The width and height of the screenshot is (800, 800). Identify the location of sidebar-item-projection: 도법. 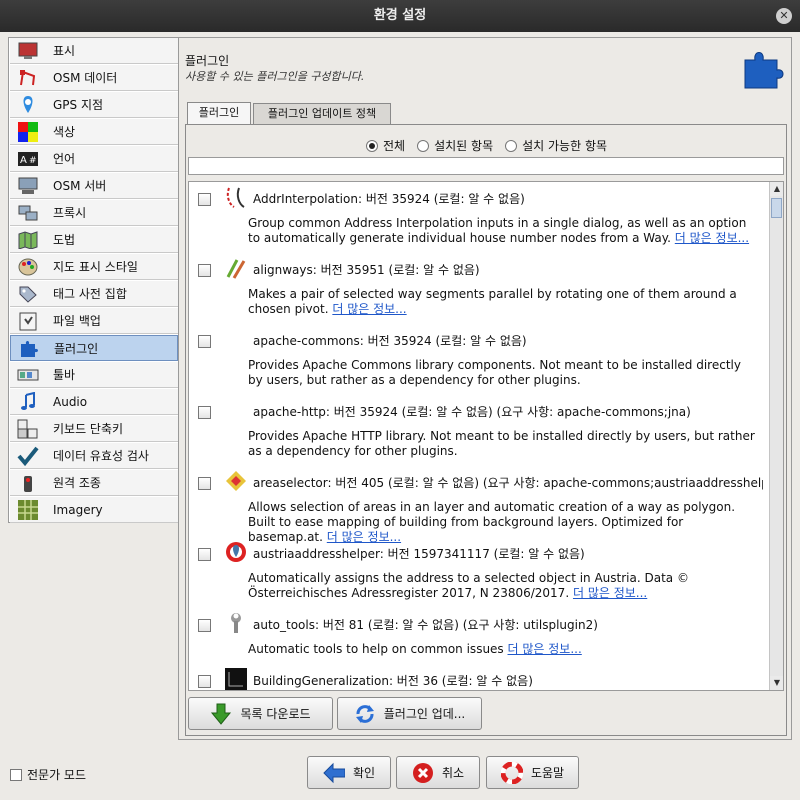
(94, 240).